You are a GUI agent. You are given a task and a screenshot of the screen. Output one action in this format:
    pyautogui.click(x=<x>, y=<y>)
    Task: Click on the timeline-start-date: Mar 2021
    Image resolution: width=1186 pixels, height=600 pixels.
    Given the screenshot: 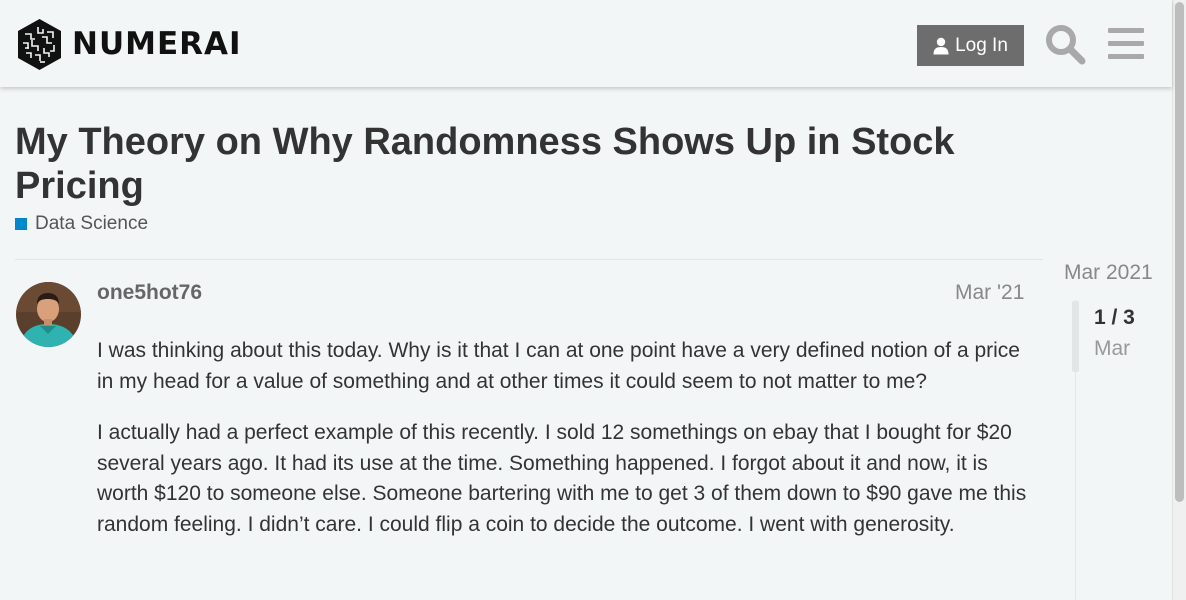 What is the action you would take?
    pyautogui.click(x=1108, y=273)
    